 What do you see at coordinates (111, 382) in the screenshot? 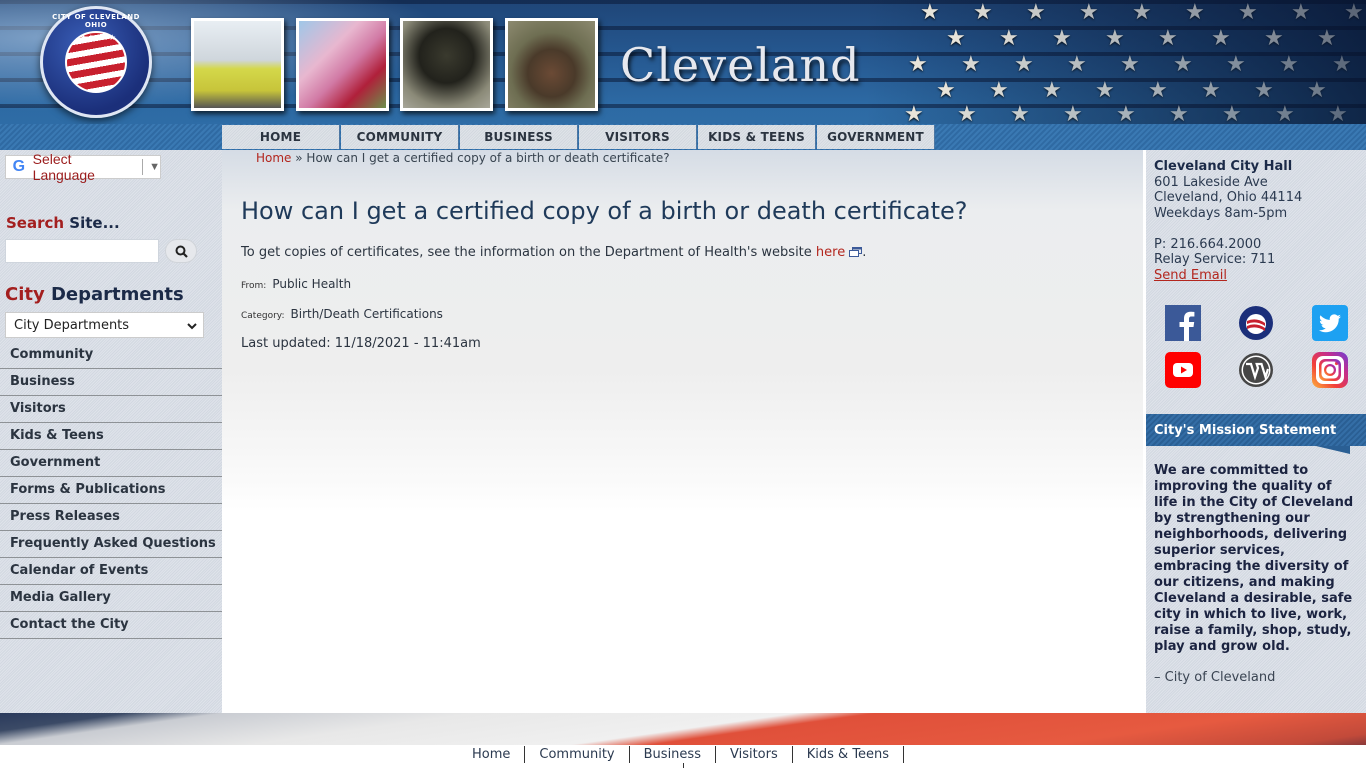
I see `sidebar-item-business: Business` at bounding box center [111, 382].